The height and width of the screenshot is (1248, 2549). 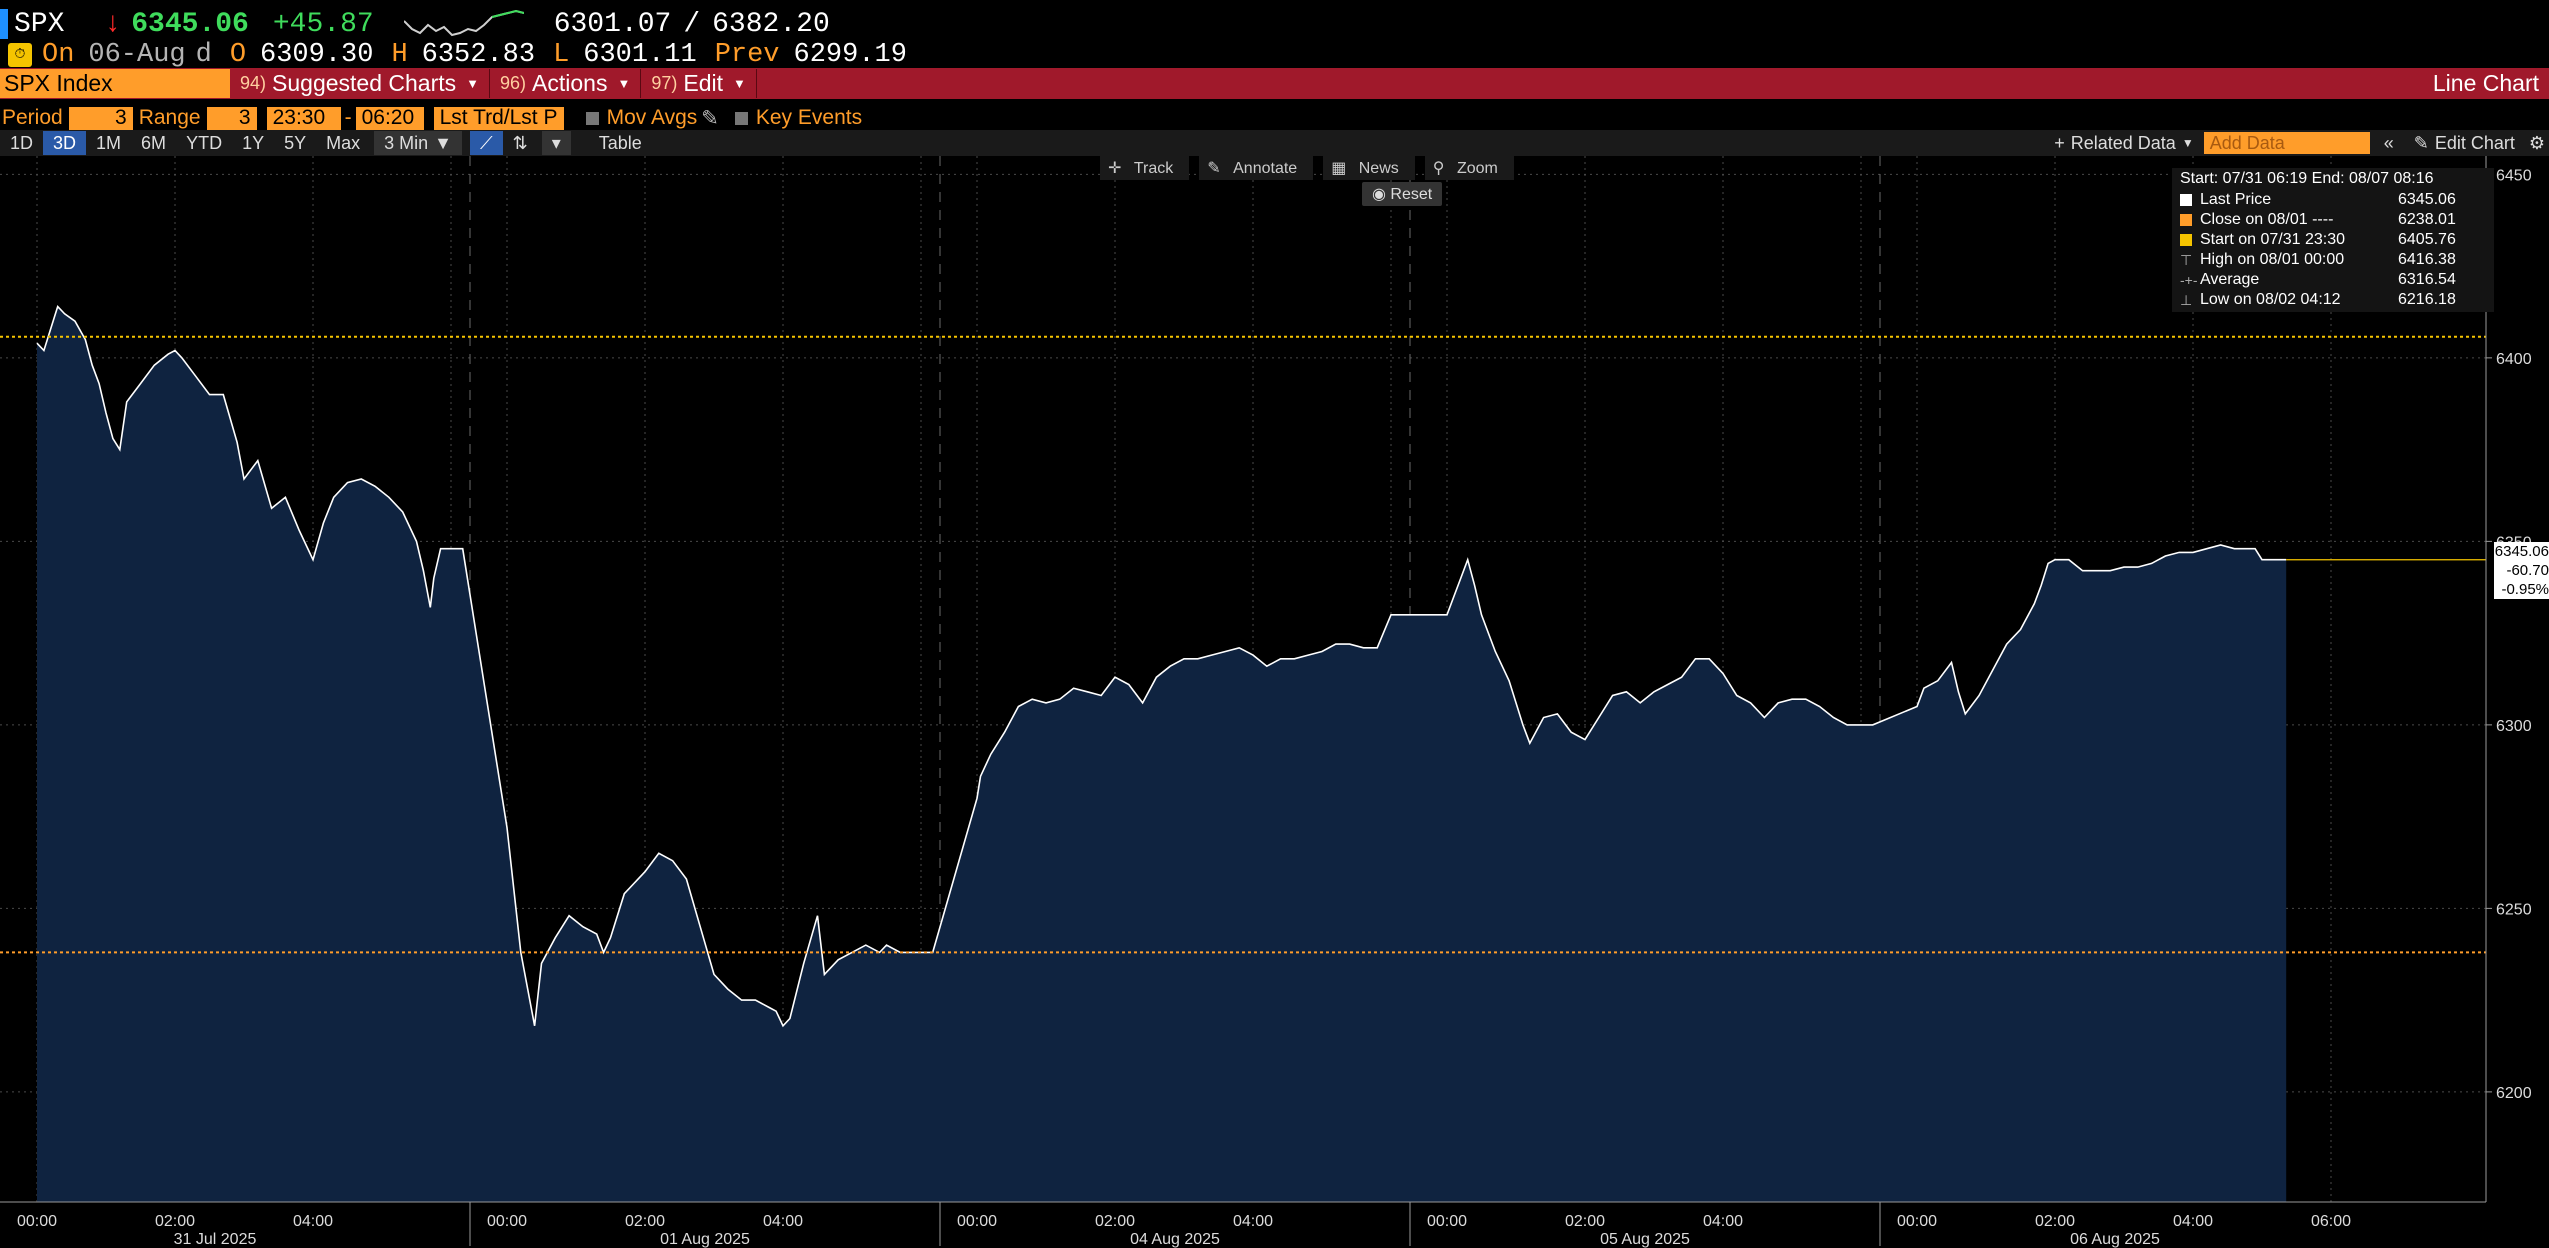 What do you see at coordinates (486, 143) in the screenshot?
I see `line-chart-icon: ⟋` at bounding box center [486, 143].